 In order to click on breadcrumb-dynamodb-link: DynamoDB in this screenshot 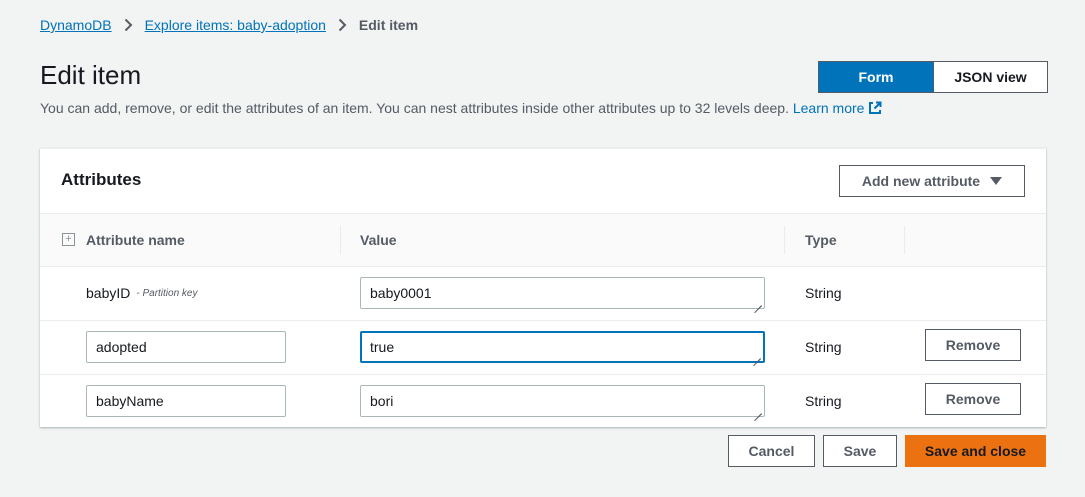, I will do `click(76, 25)`.